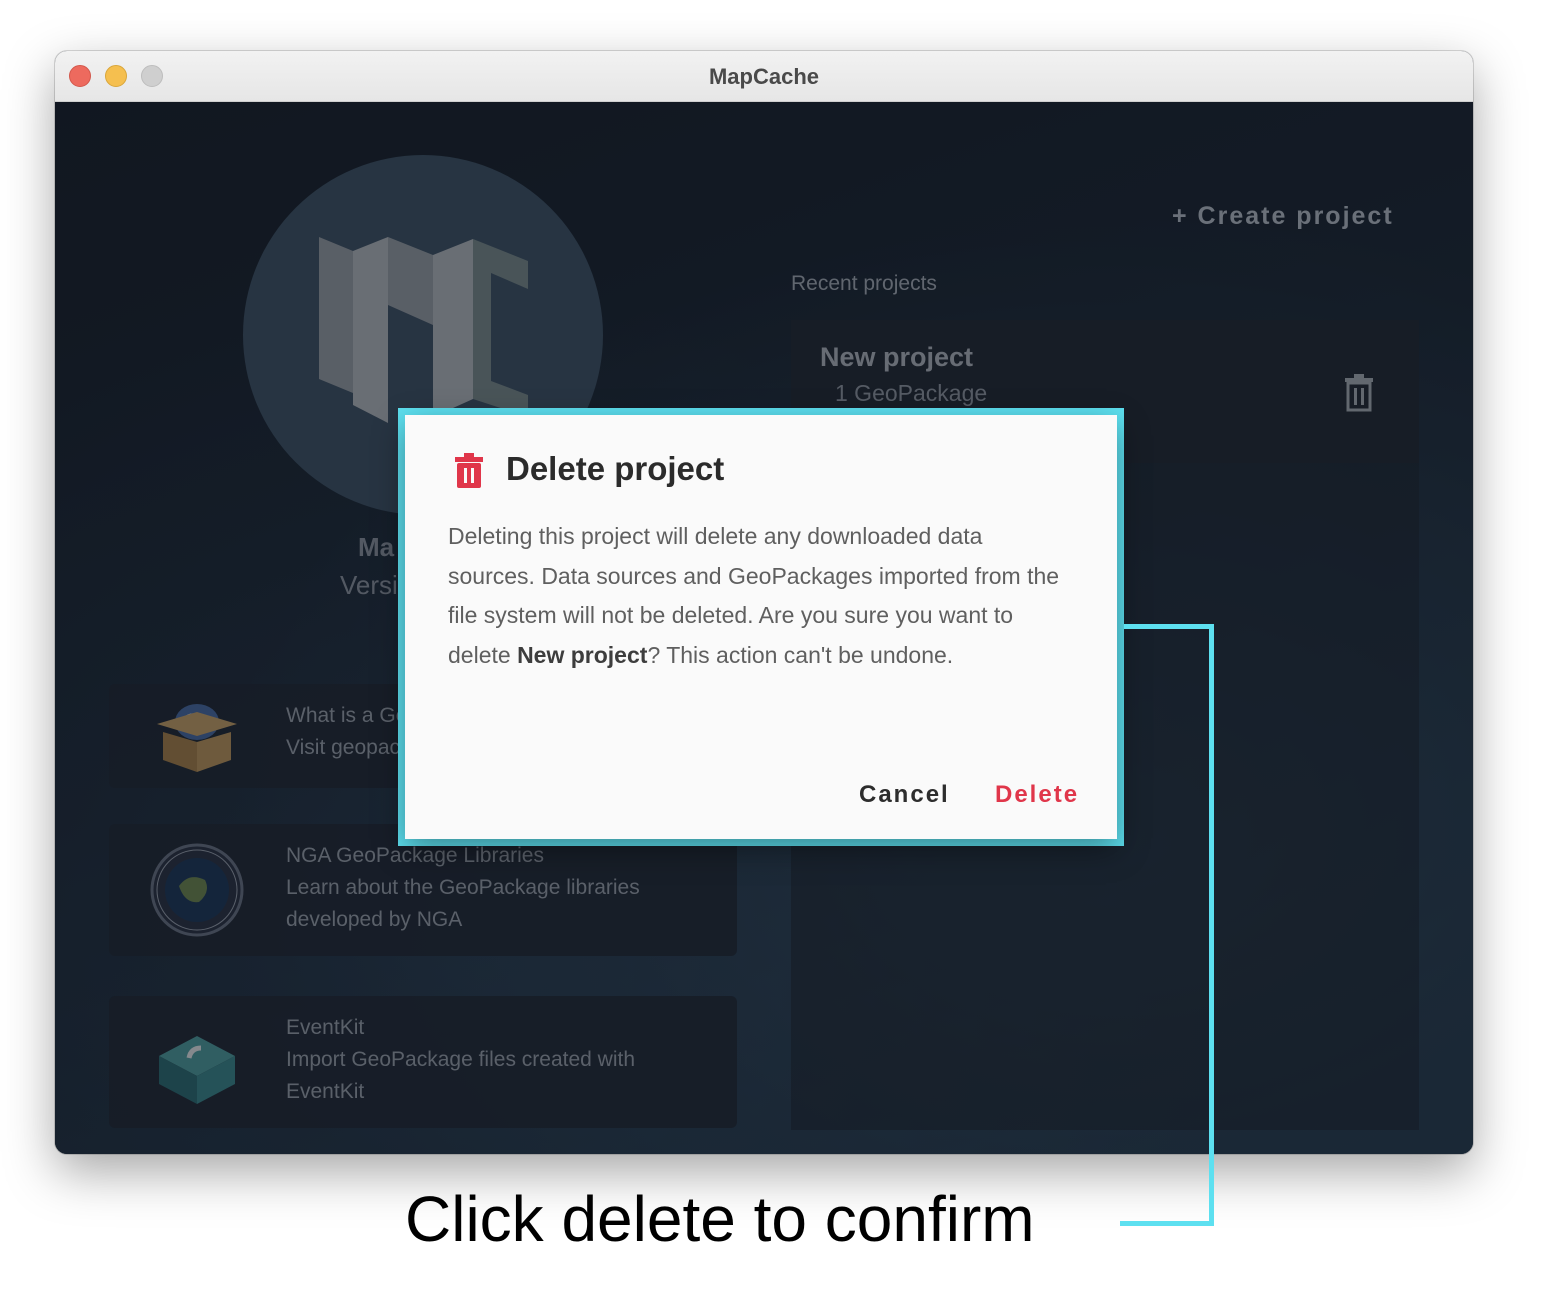 This screenshot has width=1542, height=1292. What do you see at coordinates (720, 1219) in the screenshot?
I see `annotation-caption: Click delete to confirm` at bounding box center [720, 1219].